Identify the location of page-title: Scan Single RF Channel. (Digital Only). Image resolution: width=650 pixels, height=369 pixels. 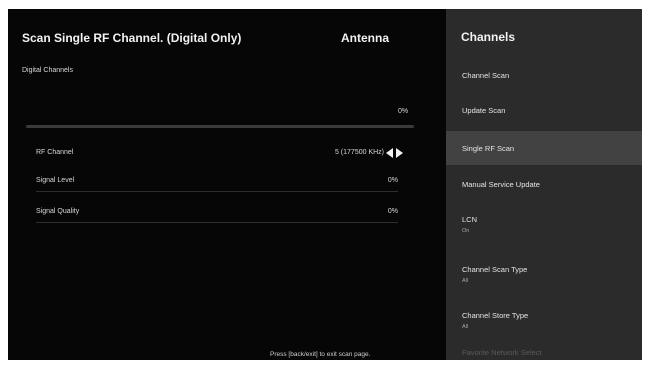
(132, 38).